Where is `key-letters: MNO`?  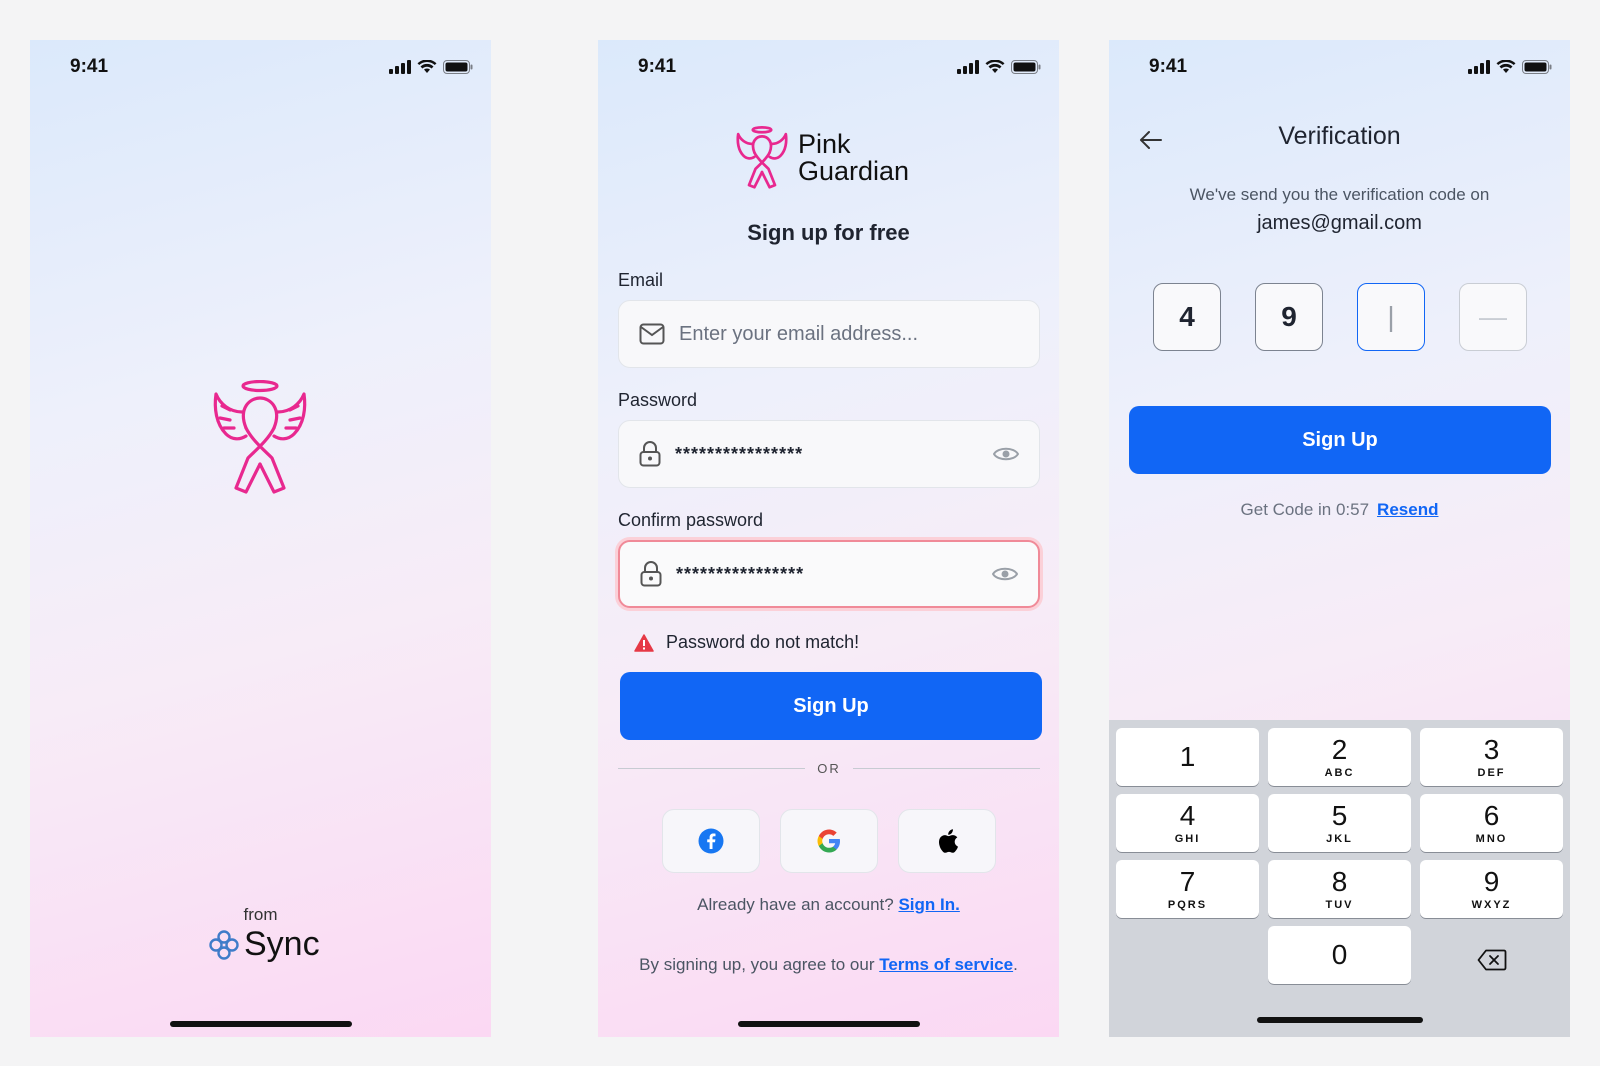
key-letters: MNO is located at coordinates (1491, 839).